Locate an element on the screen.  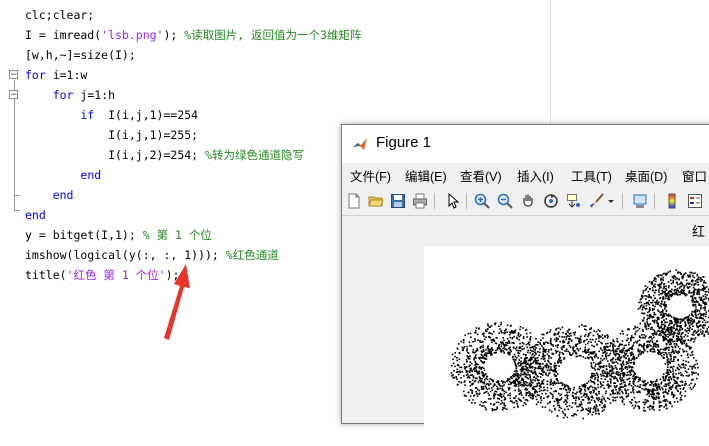
menu-window: 窗口 is located at coordinates (694, 175).